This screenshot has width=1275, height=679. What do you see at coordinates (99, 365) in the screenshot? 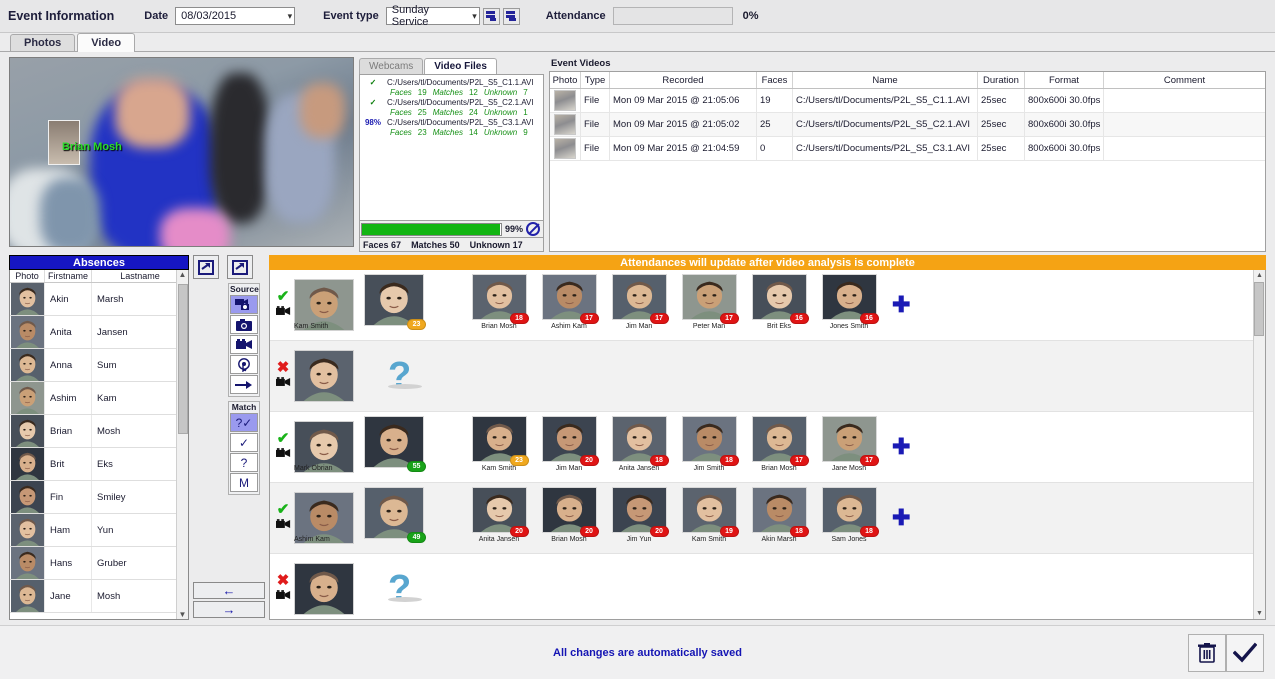
I see `table-row: Anna Sum` at bounding box center [99, 365].